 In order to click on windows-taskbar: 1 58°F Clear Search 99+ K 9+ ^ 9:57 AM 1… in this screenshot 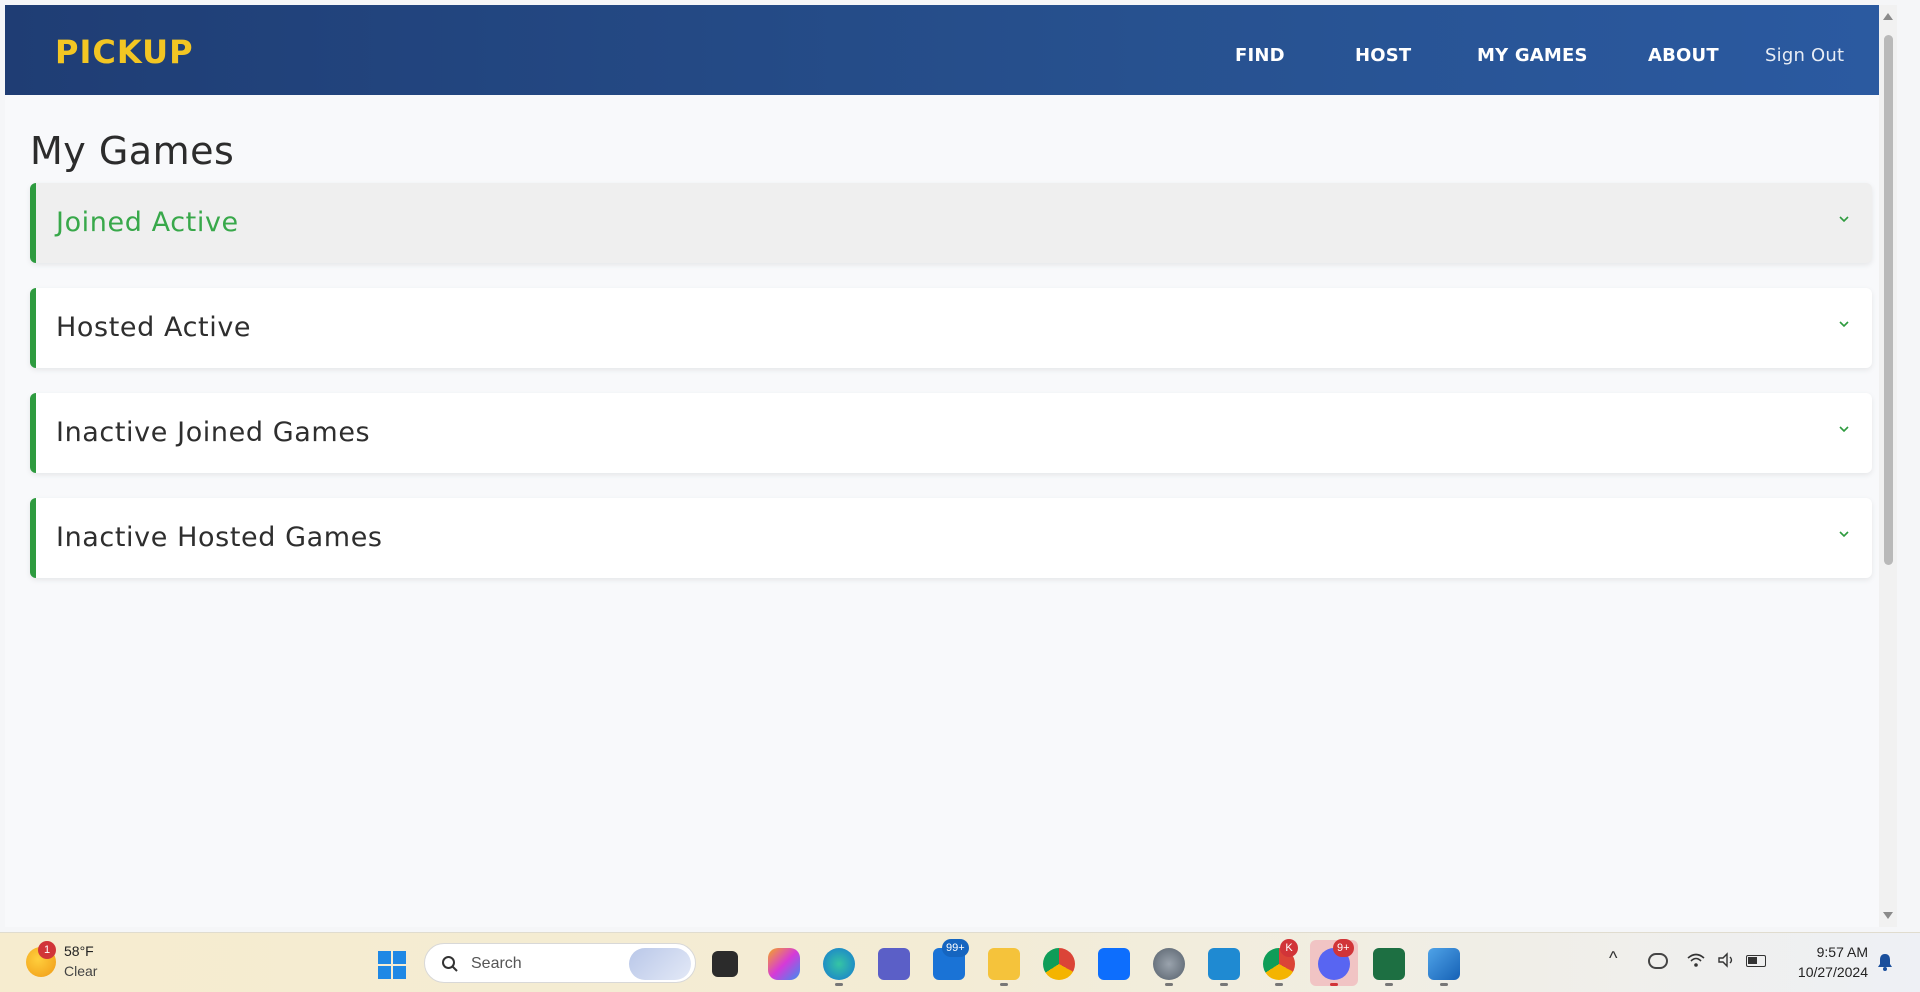, I will do `click(960, 962)`.